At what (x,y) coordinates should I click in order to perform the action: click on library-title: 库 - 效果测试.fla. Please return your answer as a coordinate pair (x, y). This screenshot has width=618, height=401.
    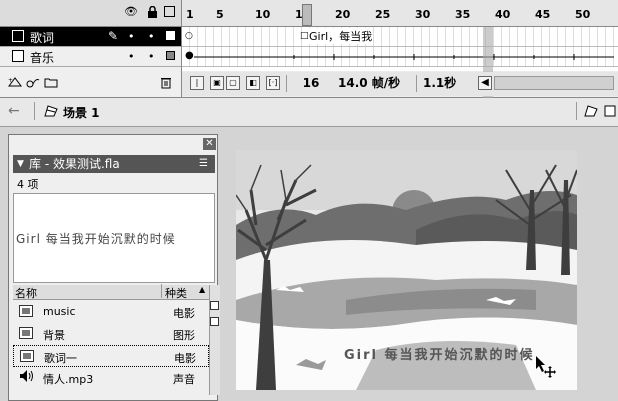
    Looking at the image, I should click on (74, 164).